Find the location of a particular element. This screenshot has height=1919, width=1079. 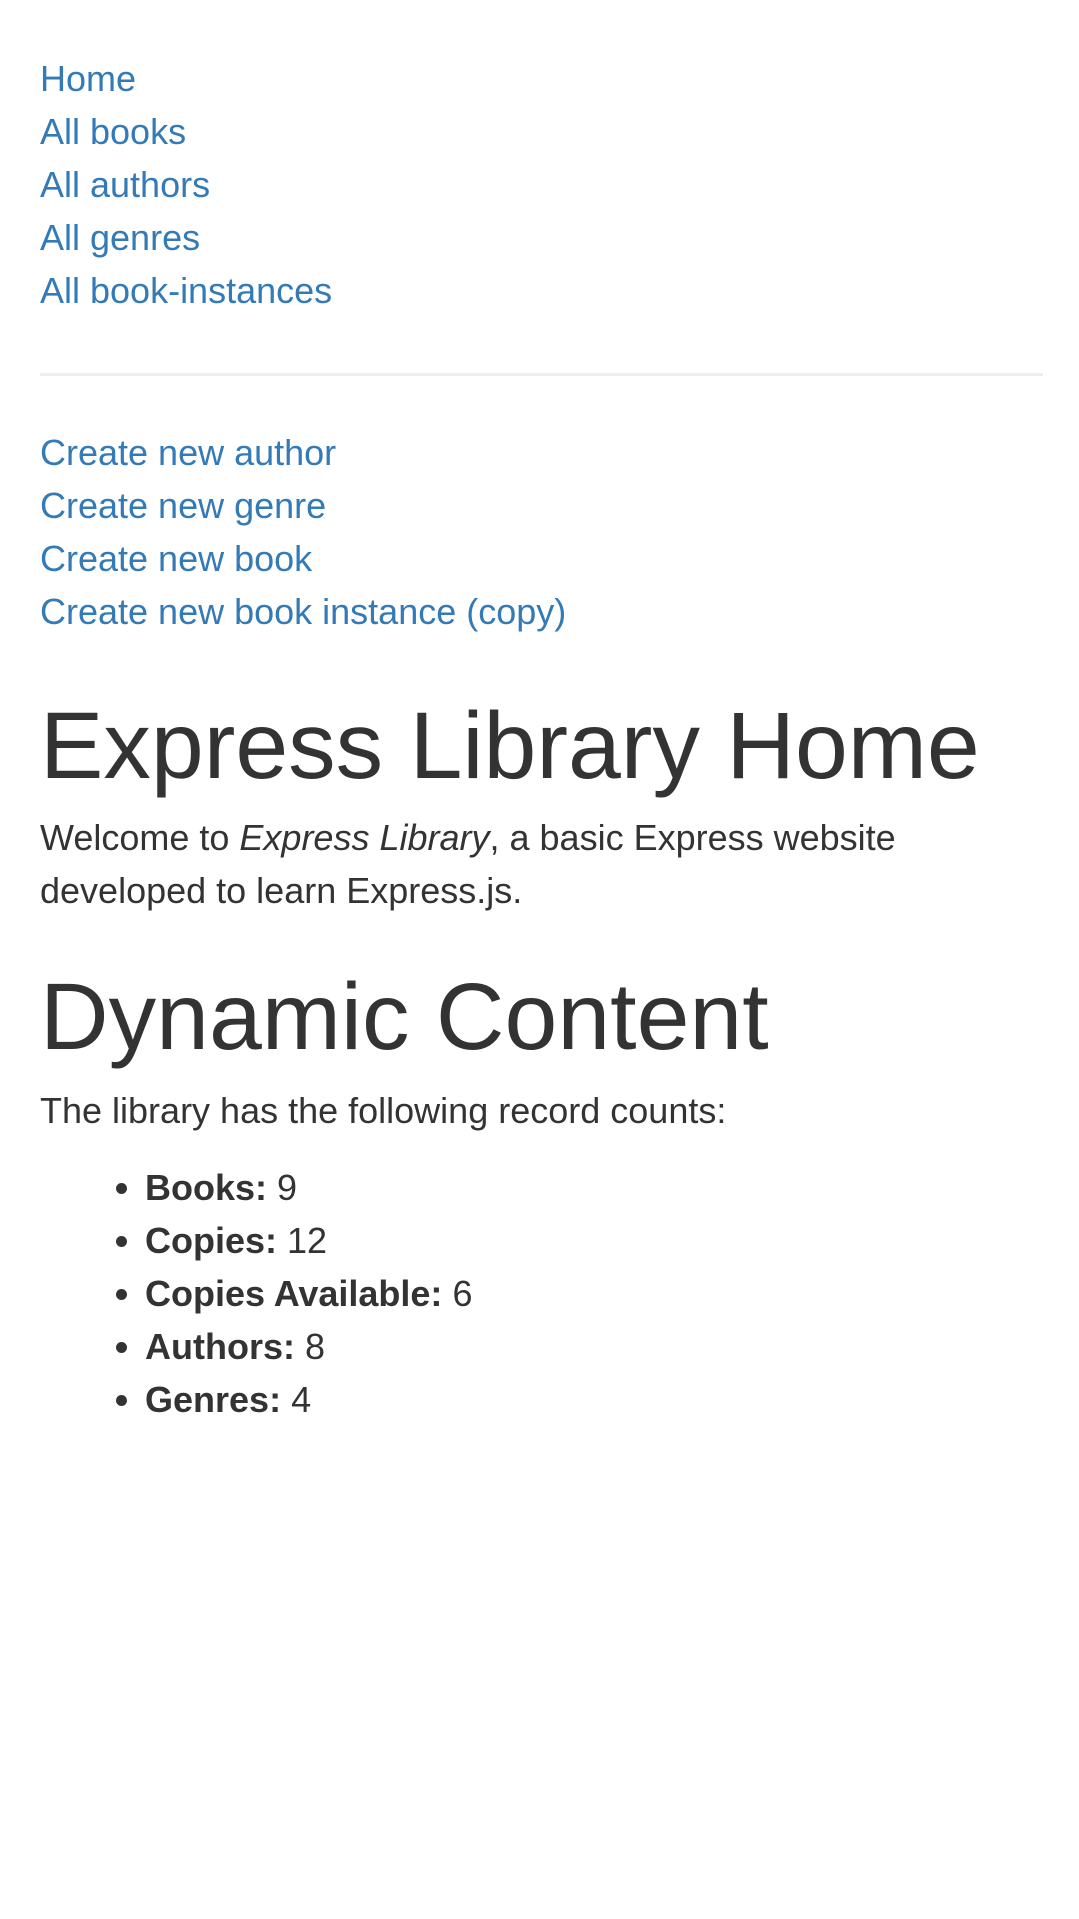

count-value: 6 is located at coordinates (462, 1293).